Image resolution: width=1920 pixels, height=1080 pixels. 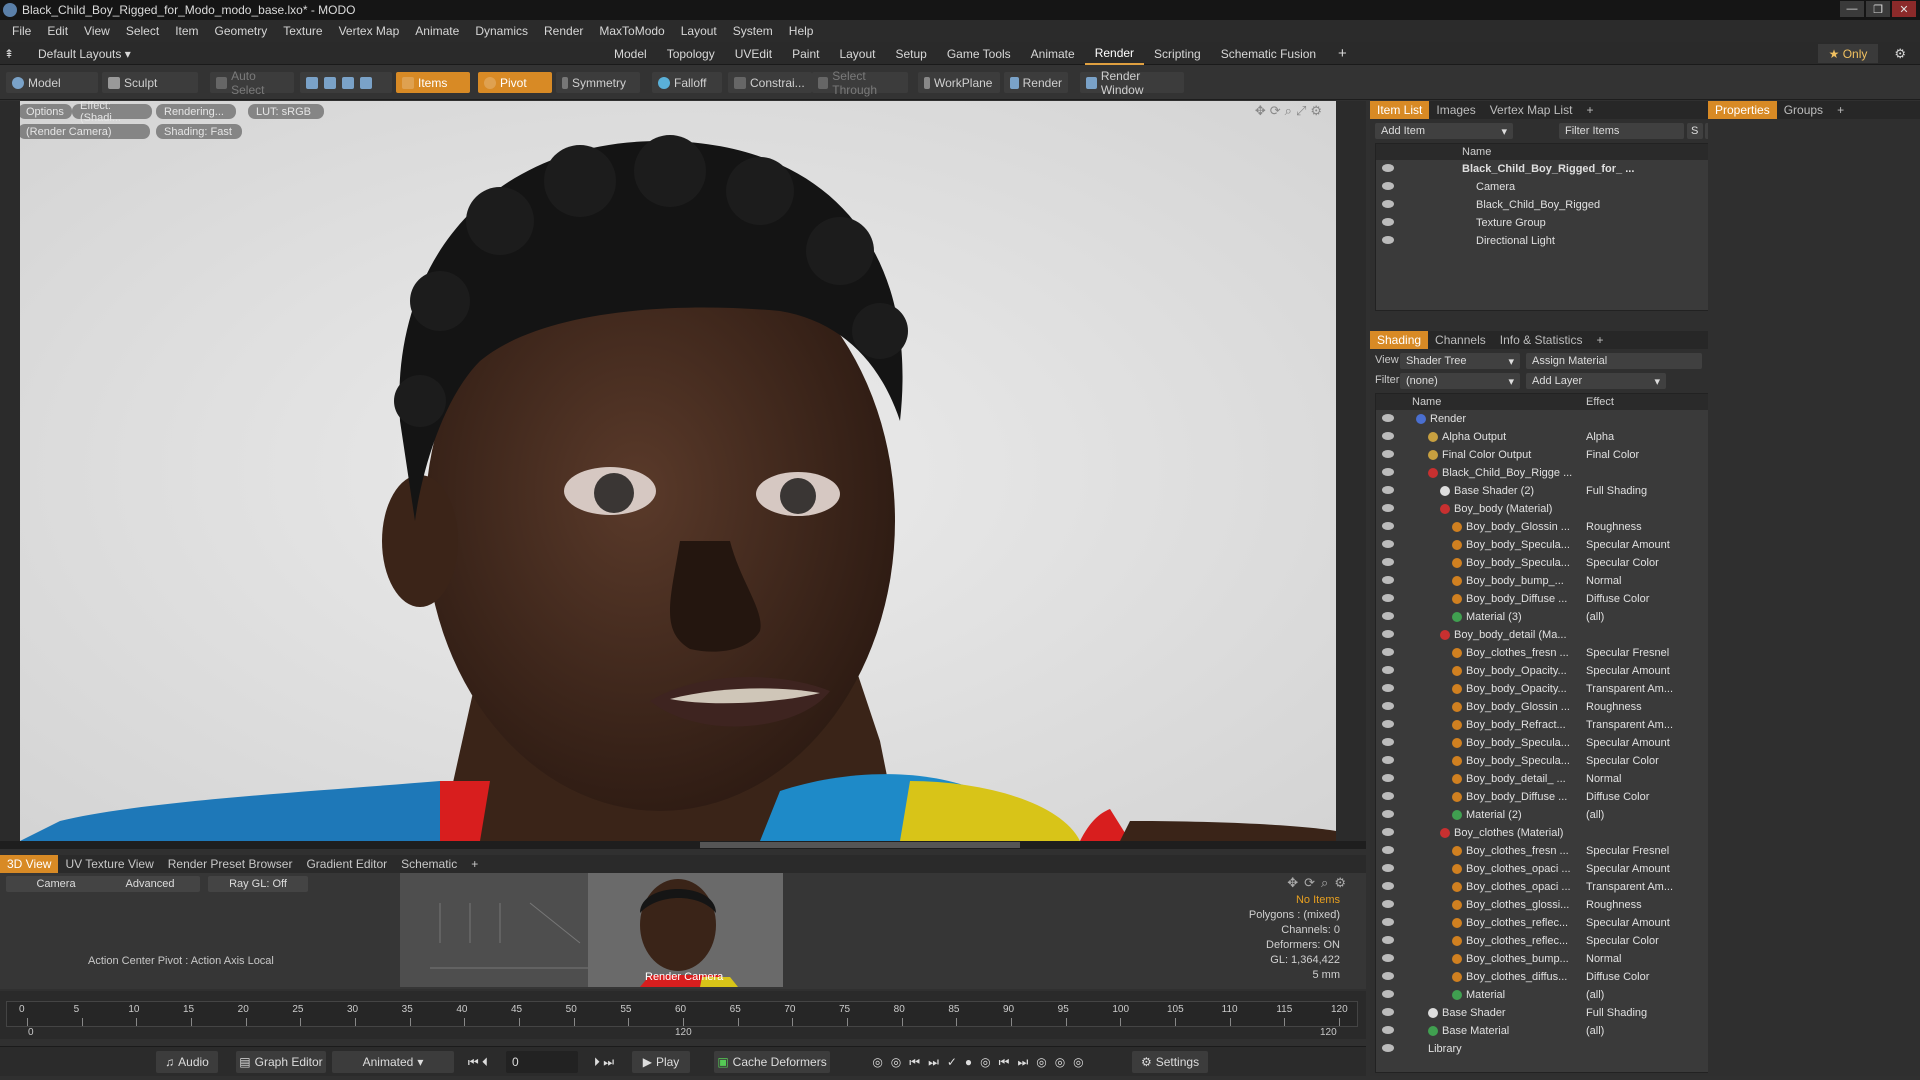 What do you see at coordinates (1400, 110) in the screenshot?
I see `panel-tab: Item List` at bounding box center [1400, 110].